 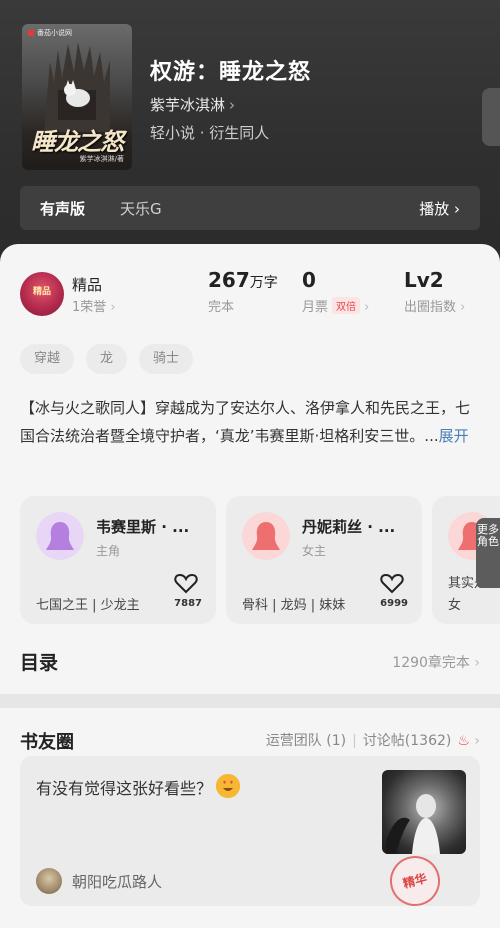 What do you see at coordinates (108, 551) in the screenshot?
I see `character-role: 主角` at bounding box center [108, 551].